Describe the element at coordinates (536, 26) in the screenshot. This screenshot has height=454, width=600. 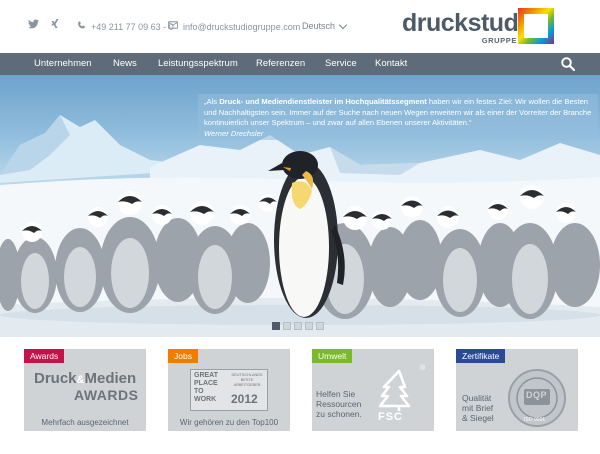
I see `logo-square-icon` at that location.